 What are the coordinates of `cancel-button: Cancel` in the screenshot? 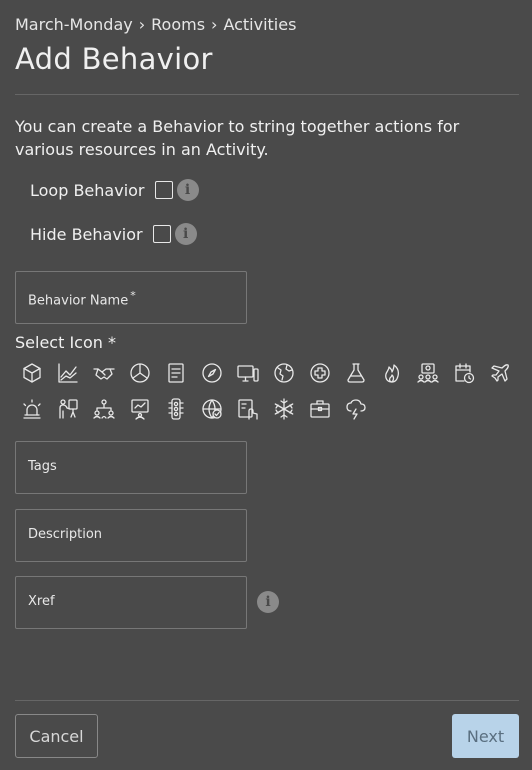 It's located at (56, 736).